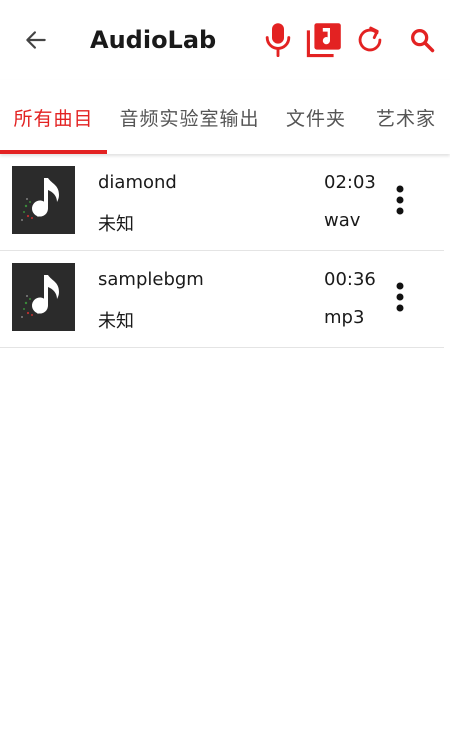 This screenshot has width=450, height=730. What do you see at coordinates (225, 40) in the screenshot?
I see `app-bar: AudioLab` at bounding box center [225, 40].